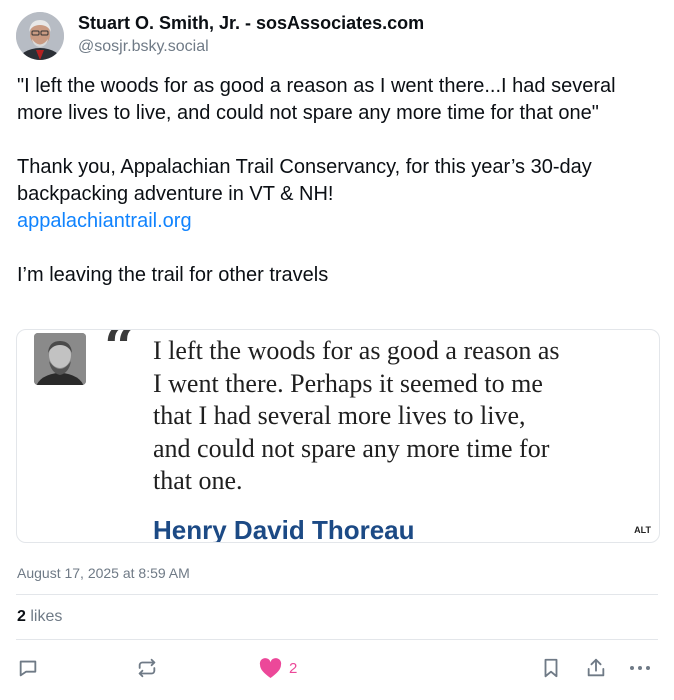 This screenshot has width=674, height=700. What do you see at coordinates (60, 359) in the screenshot?
I see `thoreau-portrait` at bounding box center [60, 359].